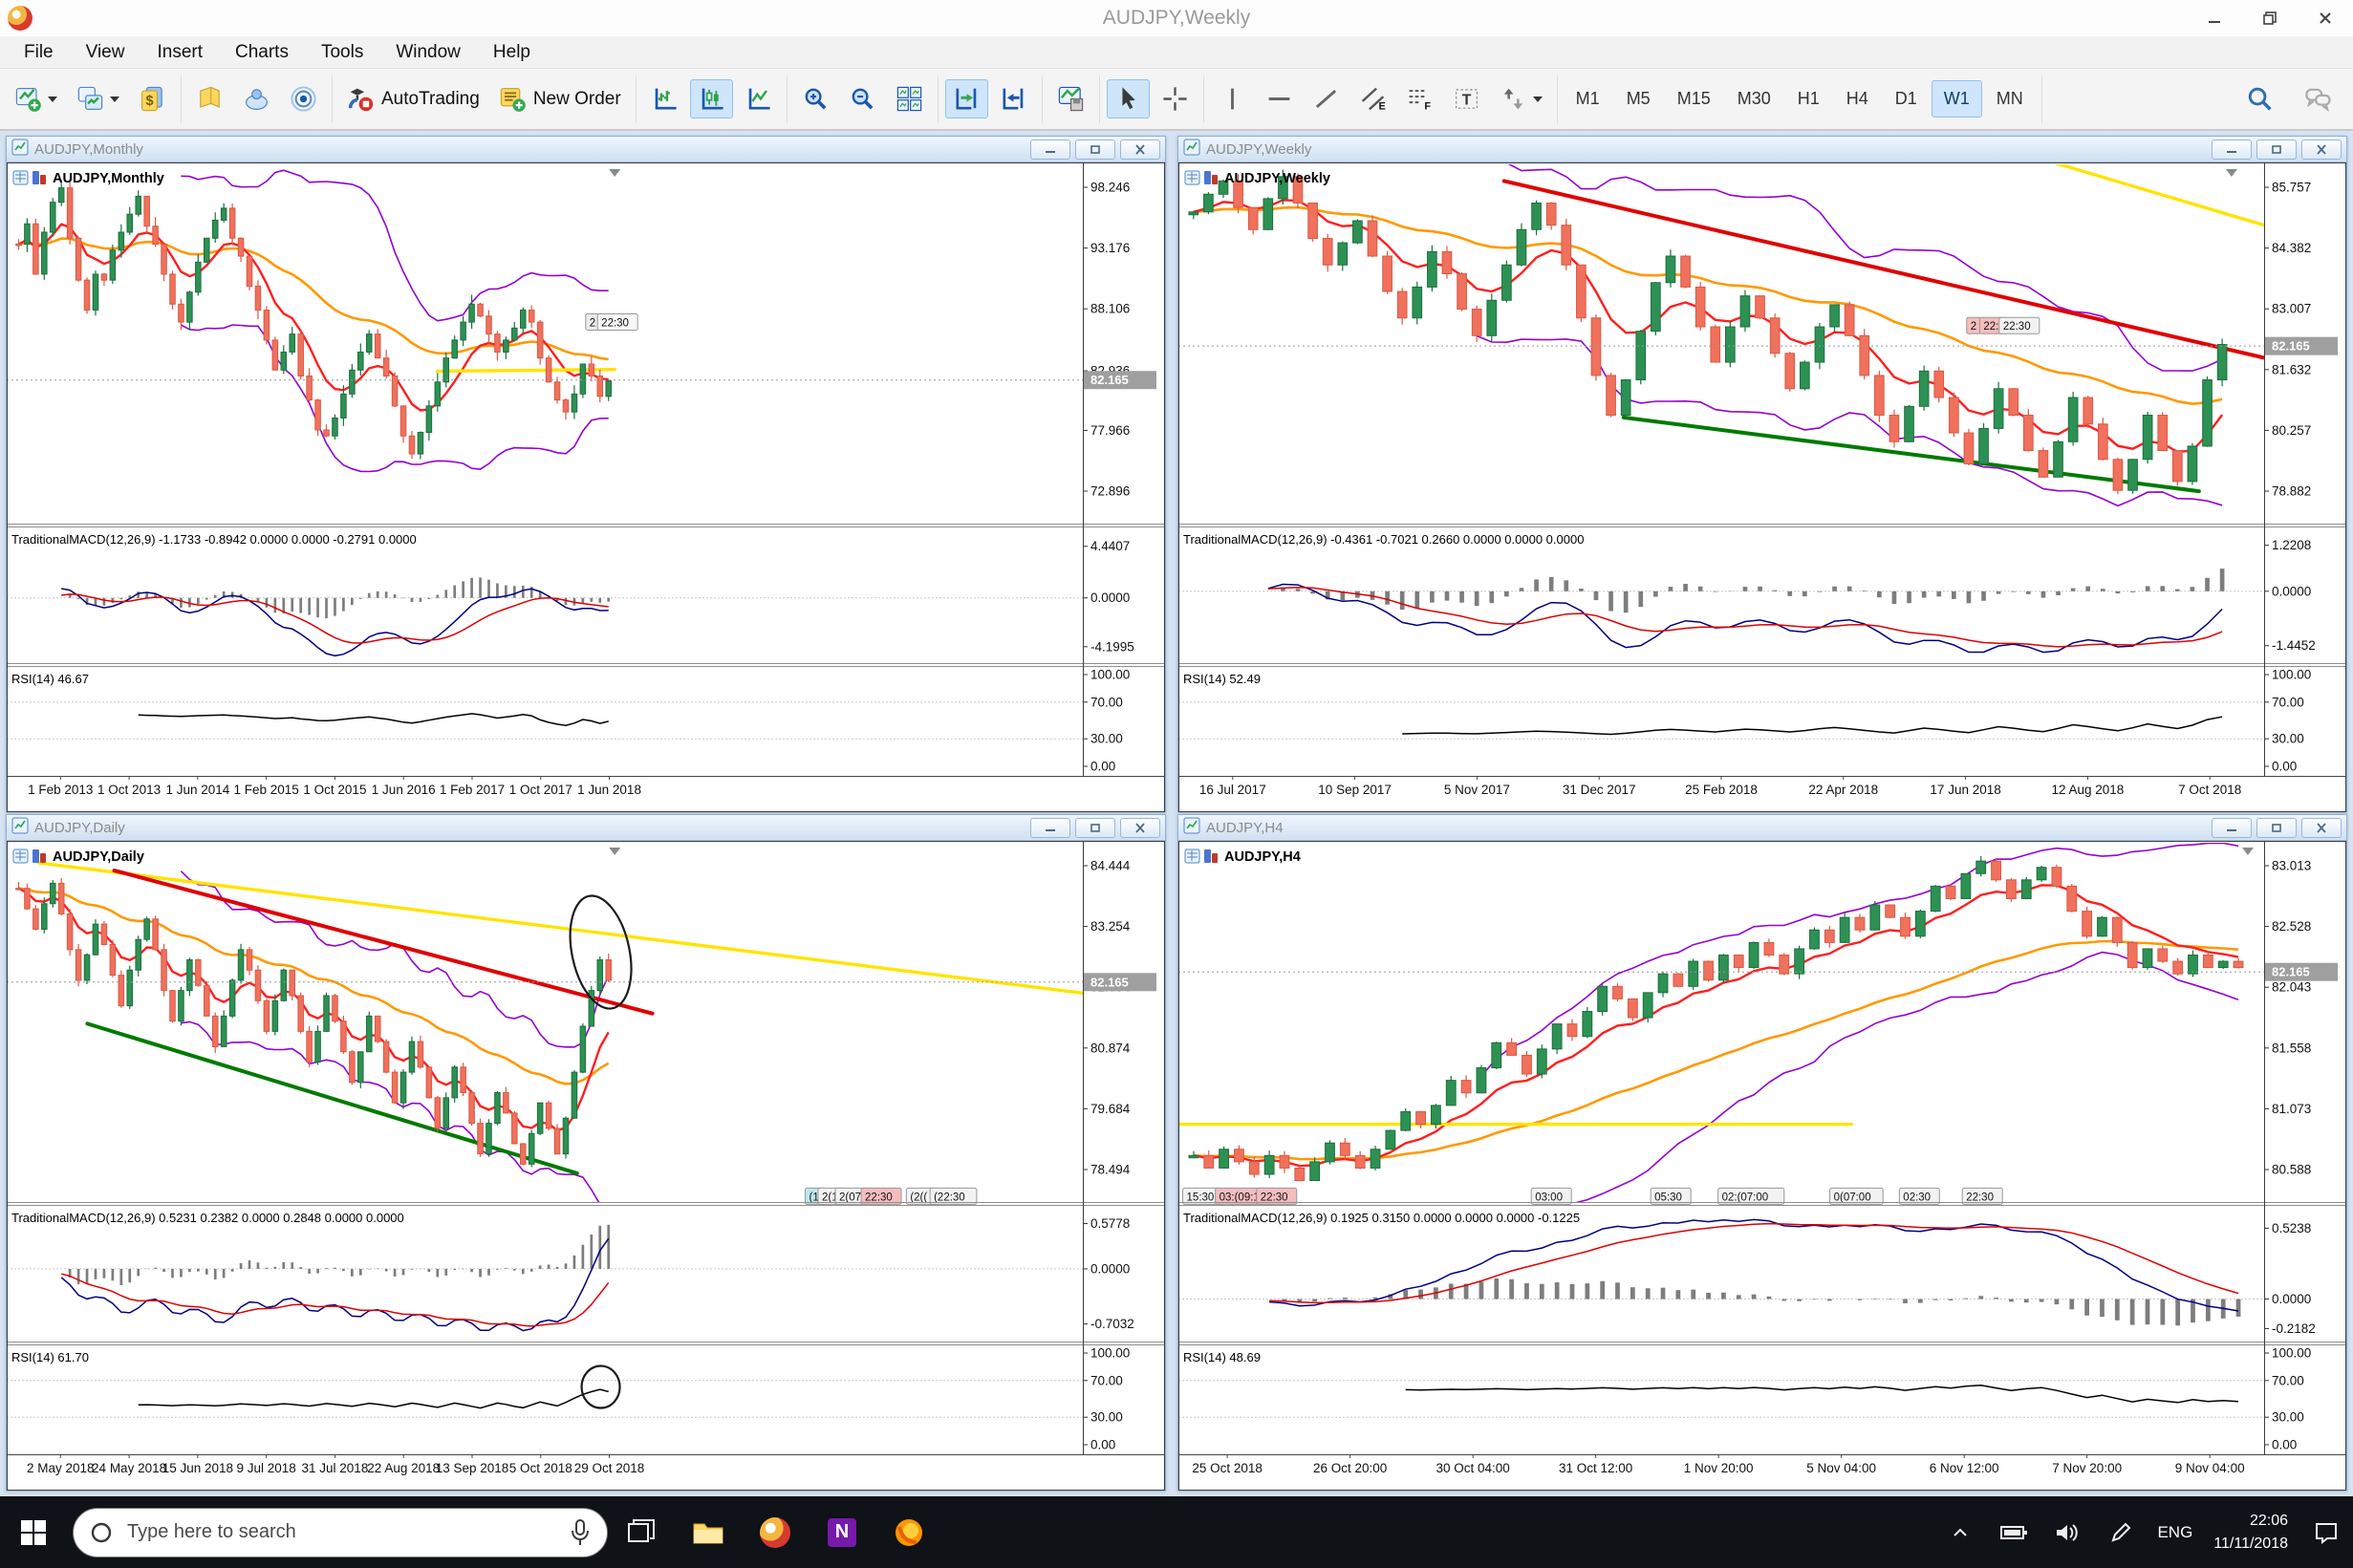 Image resolution: width=2353 pixels, height=1568 pixels. I want to click on microphone-icon, so click(580, 1533).